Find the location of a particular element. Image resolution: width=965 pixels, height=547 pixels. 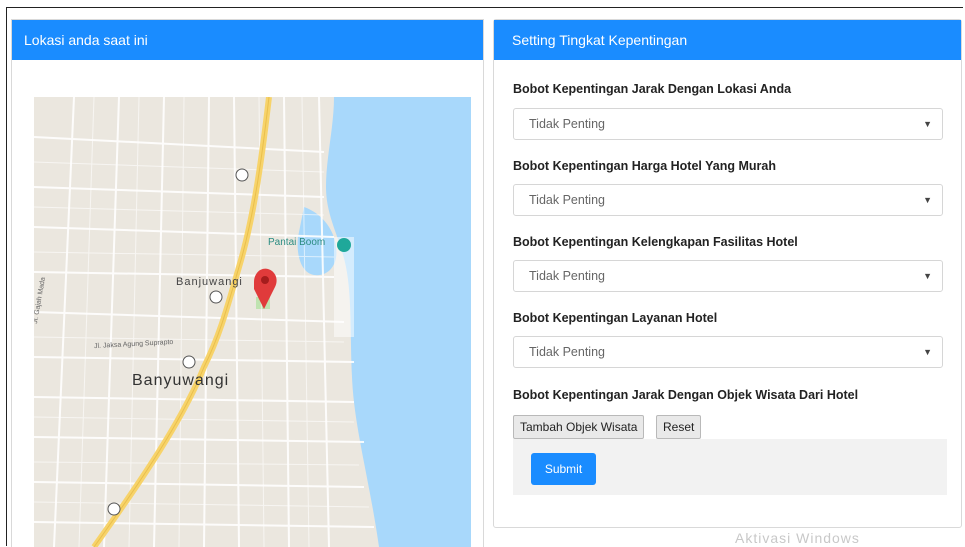

poi-label: Pantai Boom is located at coordinates (297, 242).